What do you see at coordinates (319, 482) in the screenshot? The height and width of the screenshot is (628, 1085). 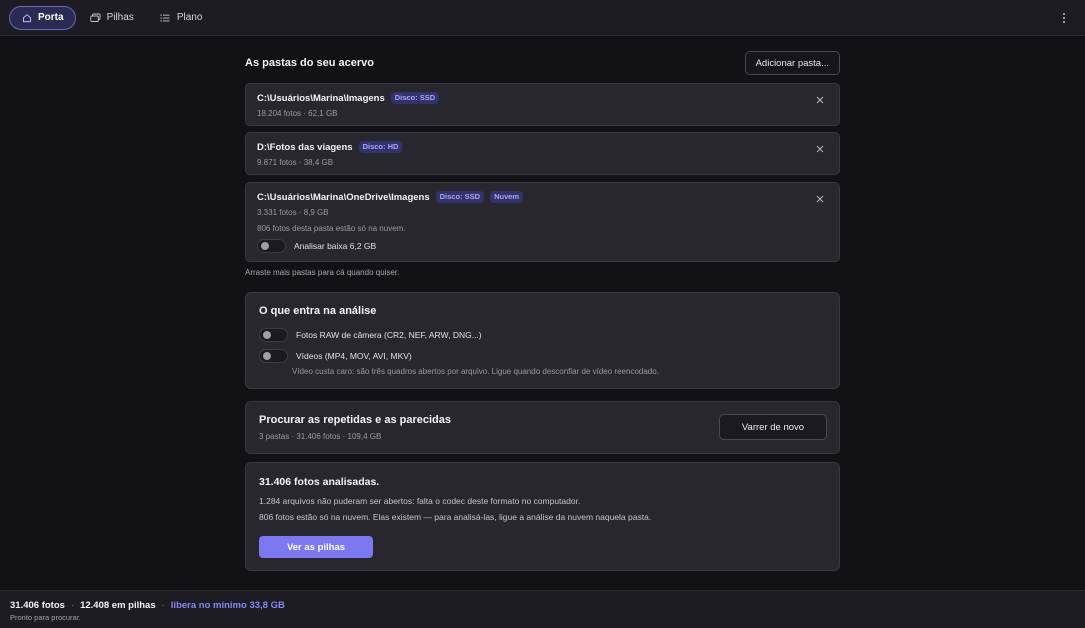 I see `result-title: 31.406 fotos analisadas.` at bounding box center [319, 482].